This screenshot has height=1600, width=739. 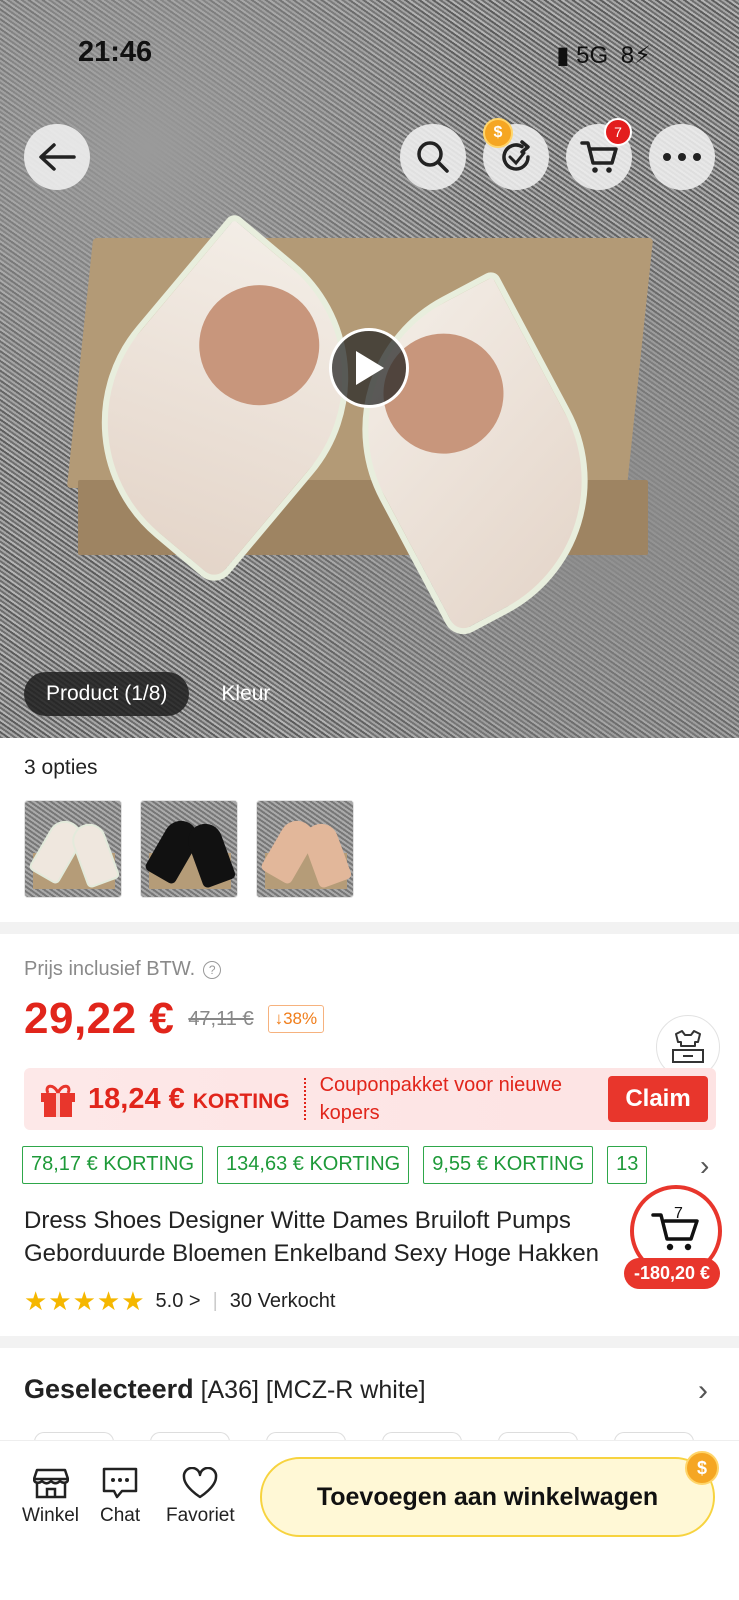 I want to click on option-thumbnails, so click(x=189, y=849).